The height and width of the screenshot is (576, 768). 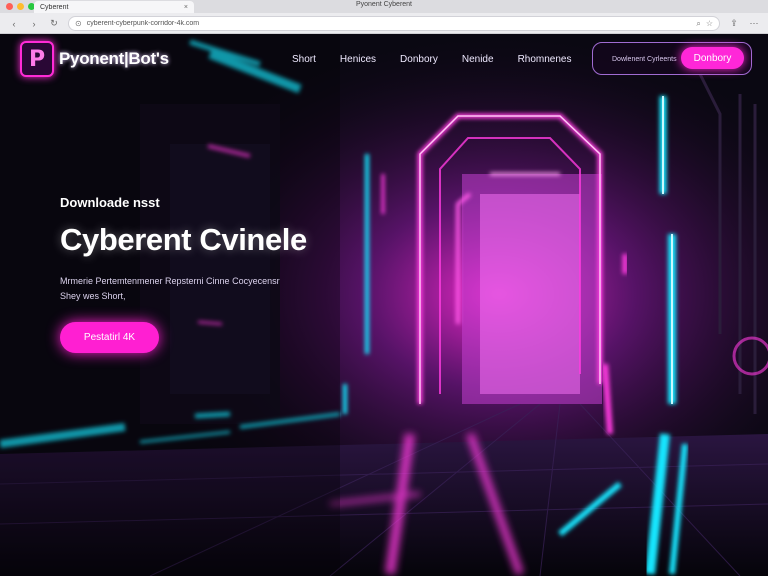 What do you see at coordinates (54, 7) in the screenshot?
I see `tab-title: Cyberent` at bounding box center [54, 7].